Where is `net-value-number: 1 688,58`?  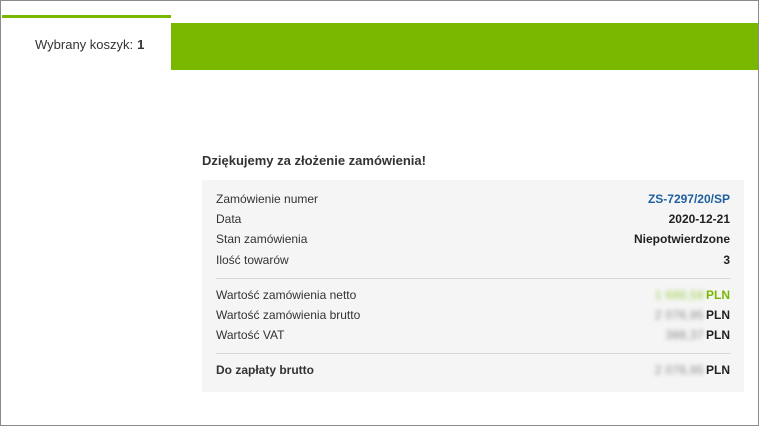
net-value-number: 1 688,58 is located at coordinates (679, 295).